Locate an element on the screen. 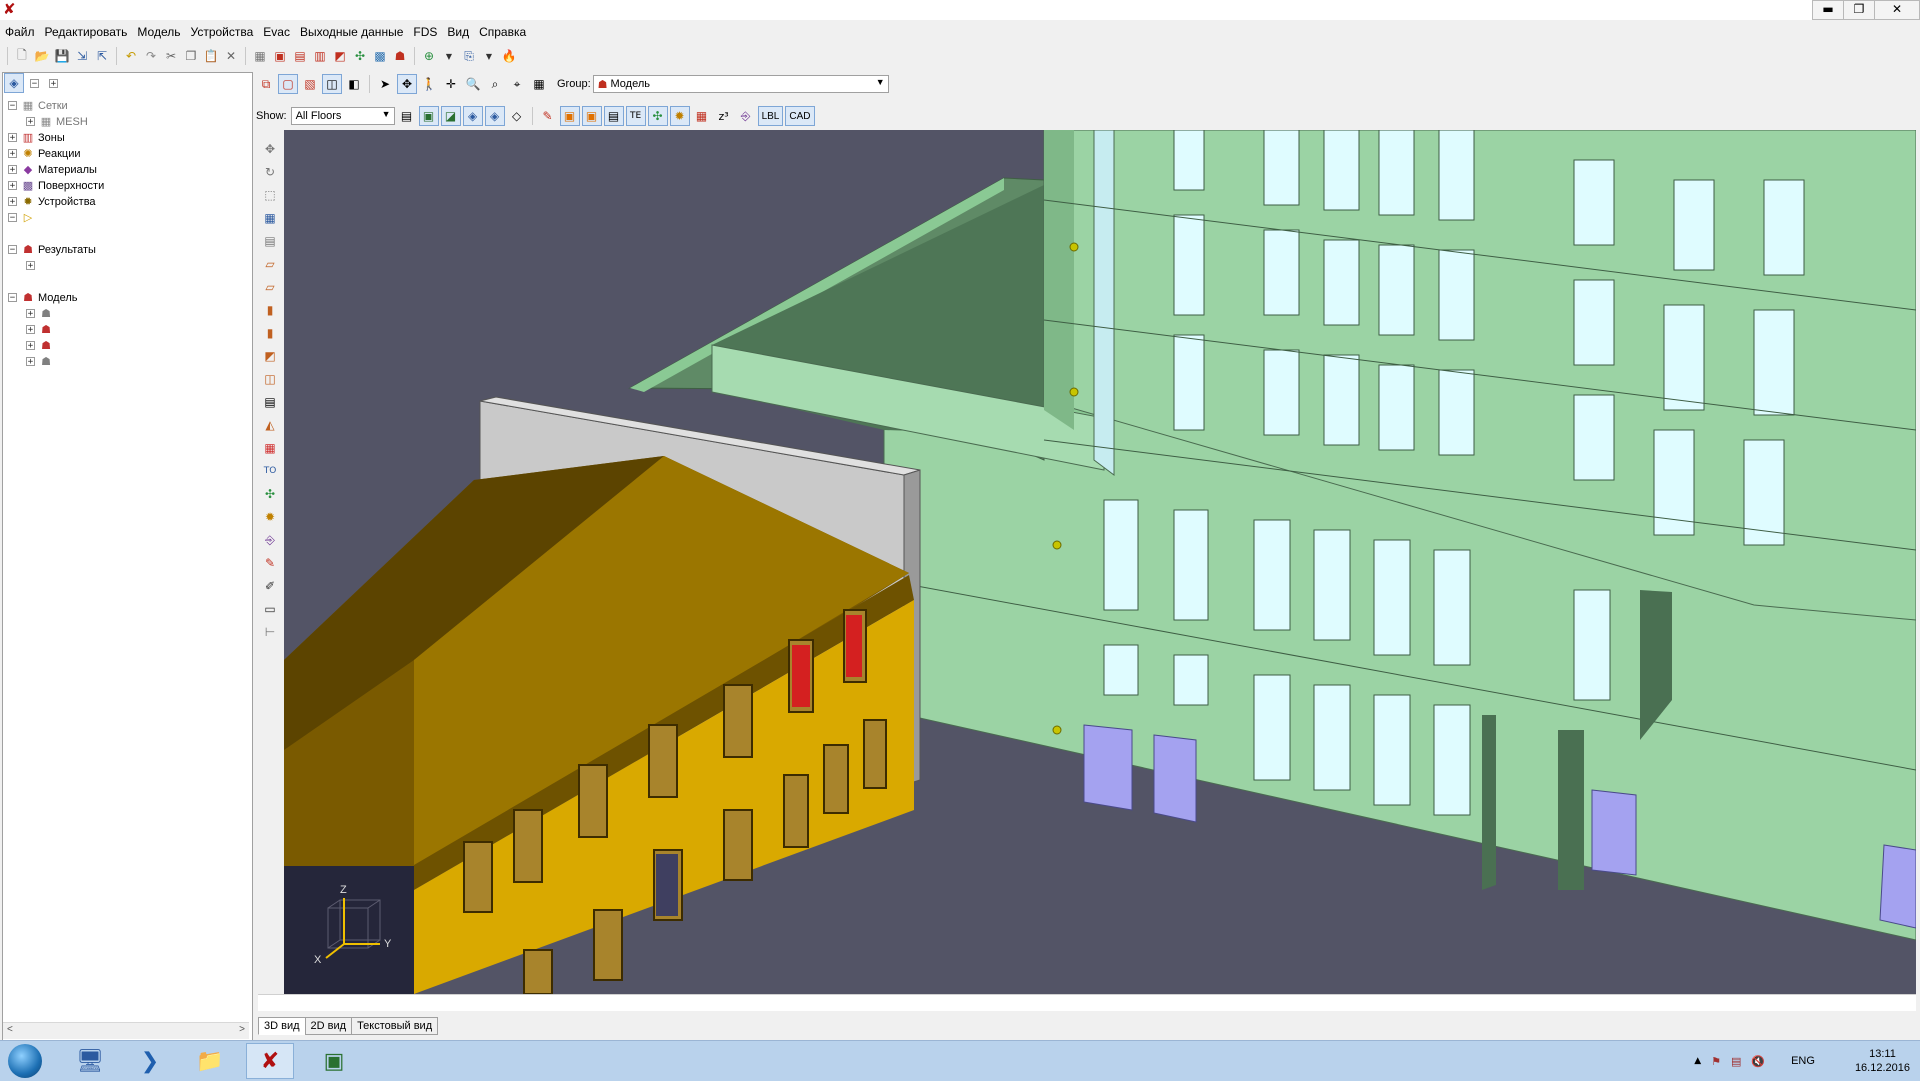 The image size is (1920, 1081). slab-tool-icon: ▱ is located at coordinates (270, 264).